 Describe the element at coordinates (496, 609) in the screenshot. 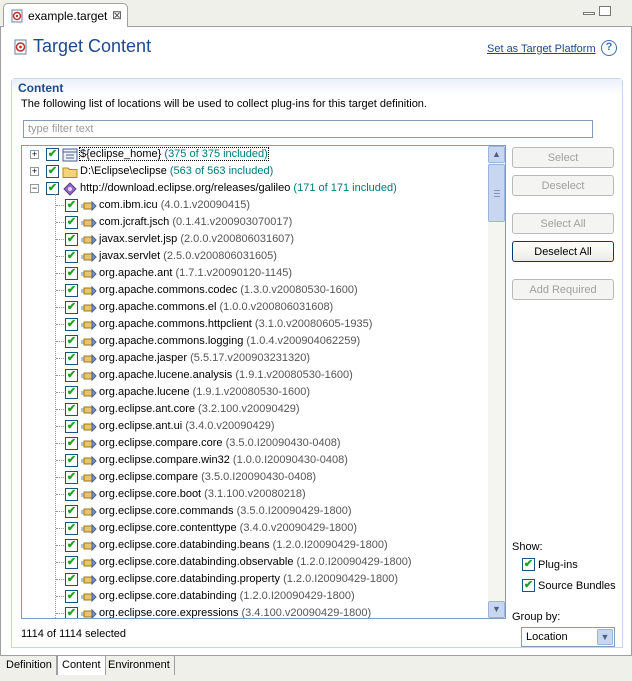

I see `scroll-down-icon: ▼` at that location.